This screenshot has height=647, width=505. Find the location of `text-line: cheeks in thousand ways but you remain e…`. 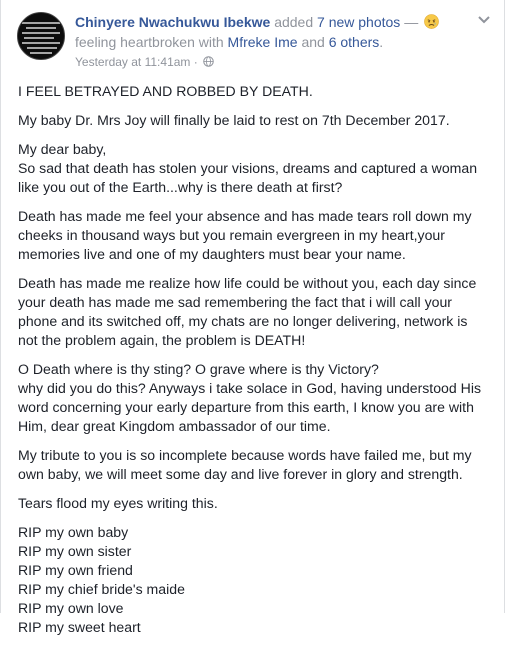

text-line: cheeks in thousand ways but you remain e… is located at coordinates (231, 235).